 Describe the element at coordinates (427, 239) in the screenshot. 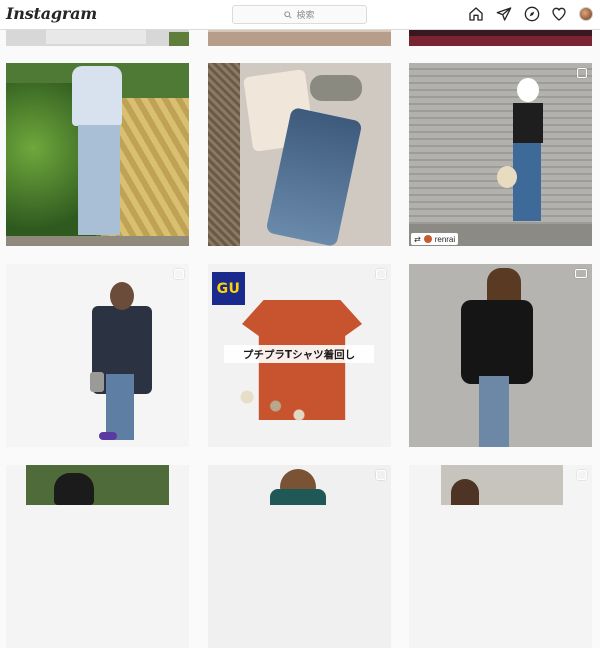

I see `repost-avatar` at that location.